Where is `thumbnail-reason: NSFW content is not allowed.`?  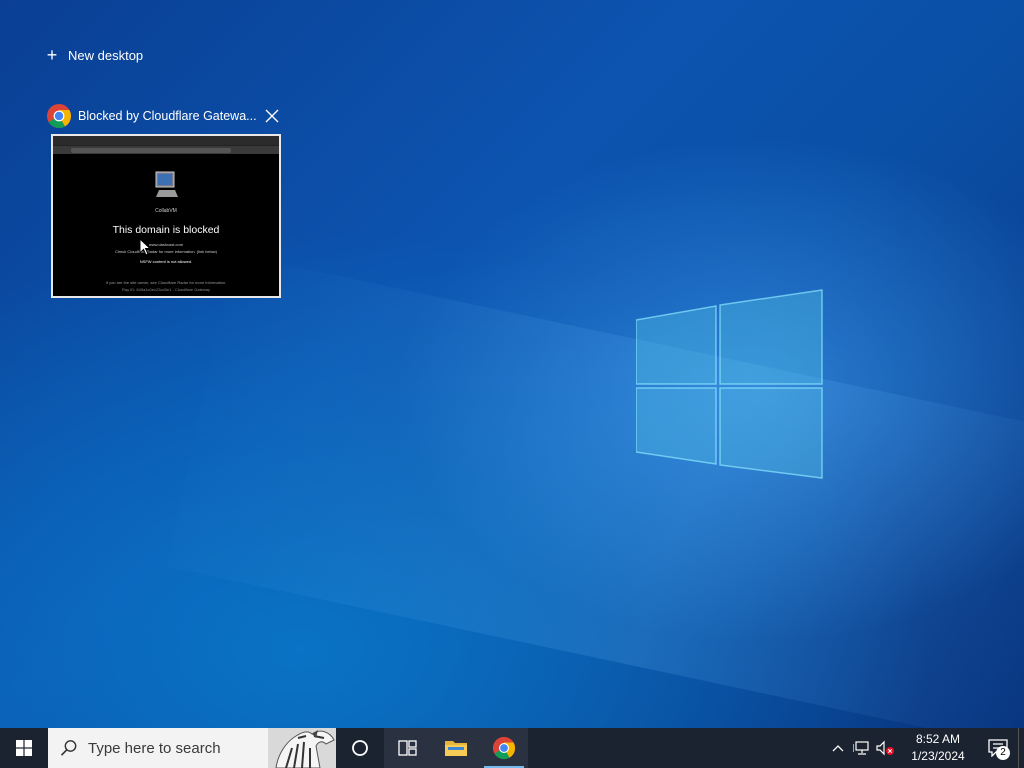
thumbnail-reason: NSFW content is not allowed. is located at coordinates (166, 261).